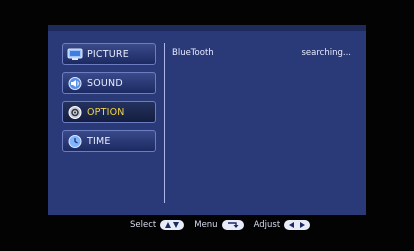  Describe the element at coordinates (206, 225) in the screenshot. I see `menu-hint-label: Menu` at that location.